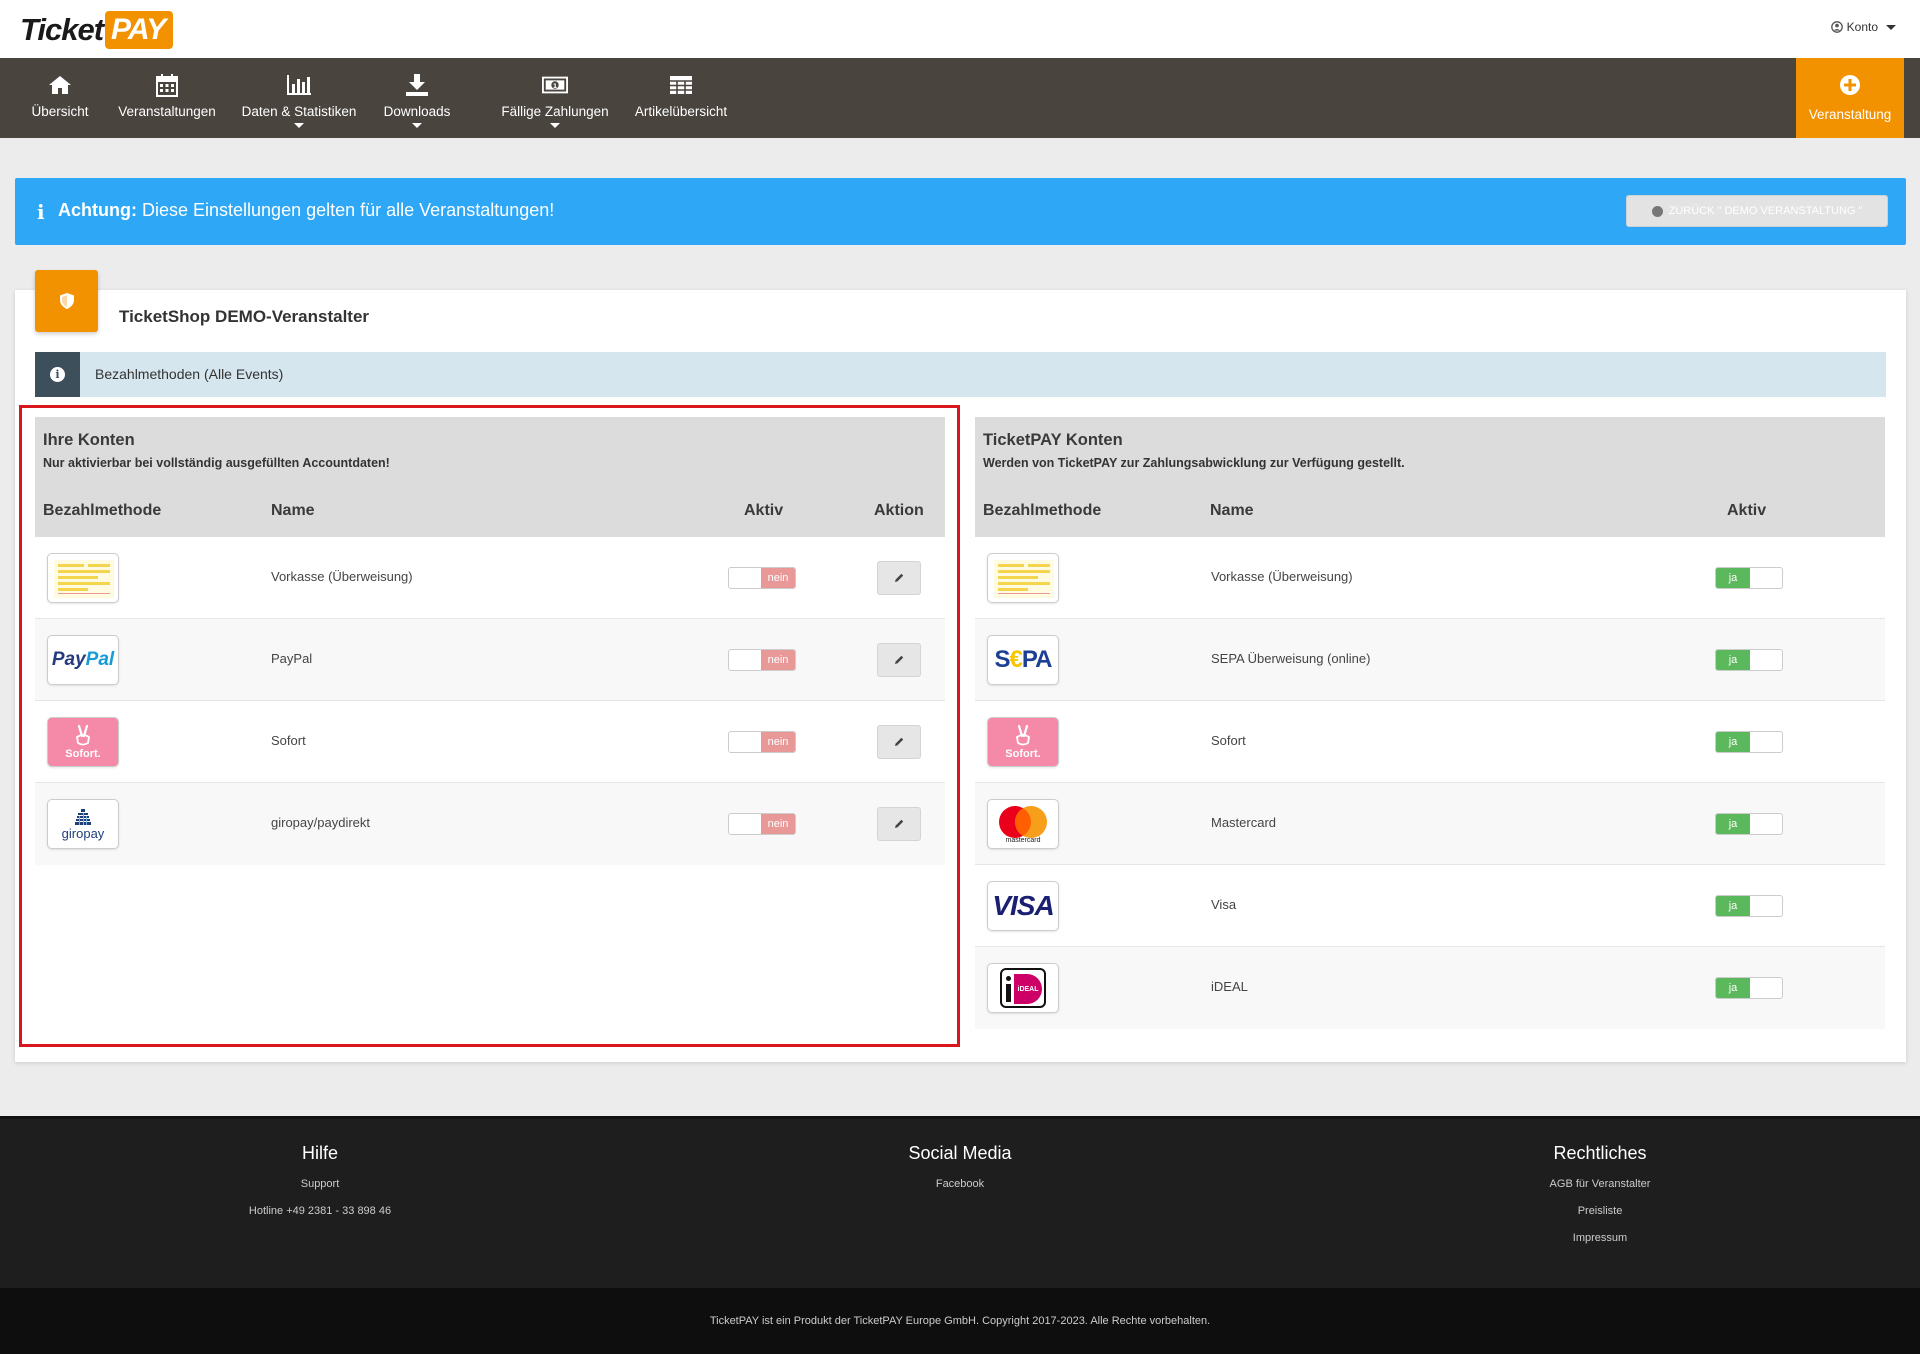 This screenshot has height=1354, width=1920. I want to click on panel-title: TicketShop DEMO-Veranstalter, so click(244, 316).